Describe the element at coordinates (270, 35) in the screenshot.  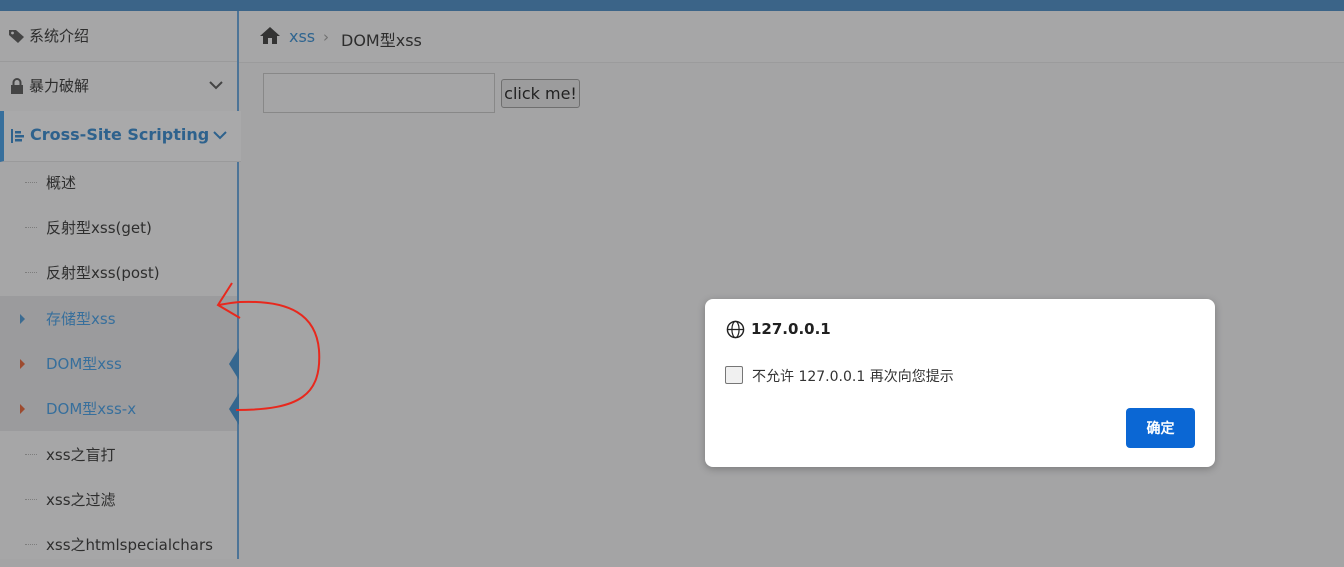
I see `home-icon` at that location.